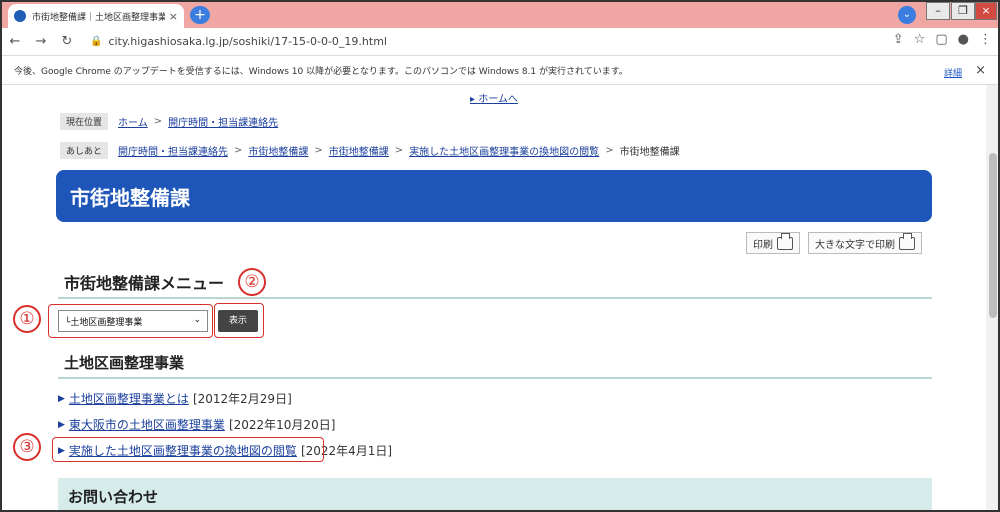  I want to click on breadcrumb-contacts-link: 開庁時間・担当課連絡先, so click(223, 121).